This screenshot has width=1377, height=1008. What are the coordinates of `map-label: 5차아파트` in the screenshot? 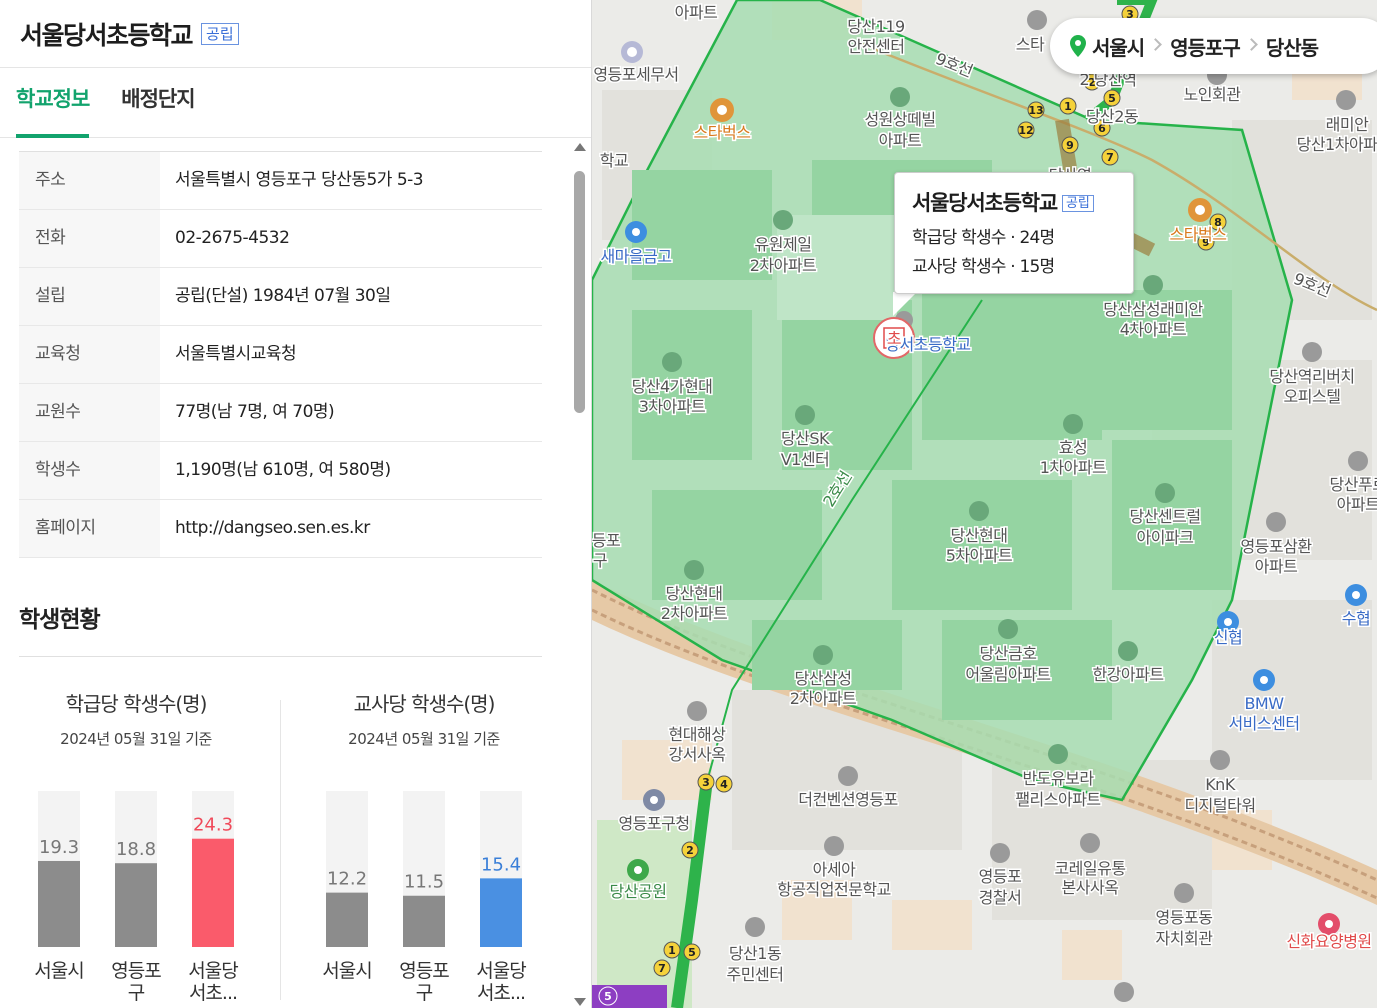 It's located at (979, 556).